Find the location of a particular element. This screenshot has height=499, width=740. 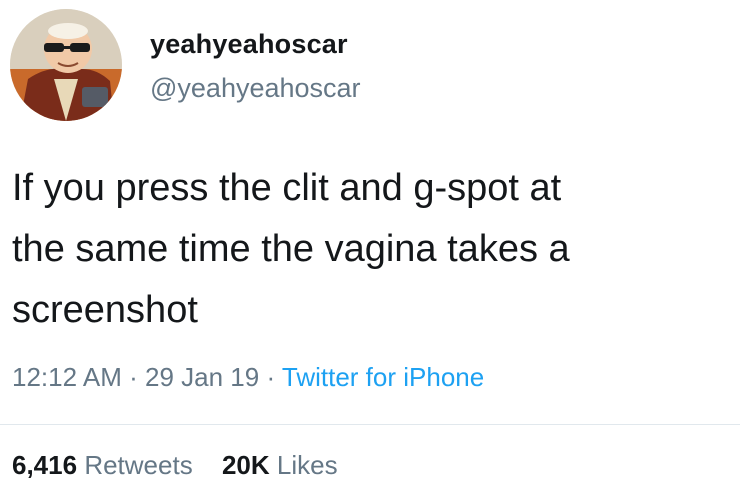

tweet-stats: 6,416 Retweets 20K Likes is located at coordinates (175, 465).